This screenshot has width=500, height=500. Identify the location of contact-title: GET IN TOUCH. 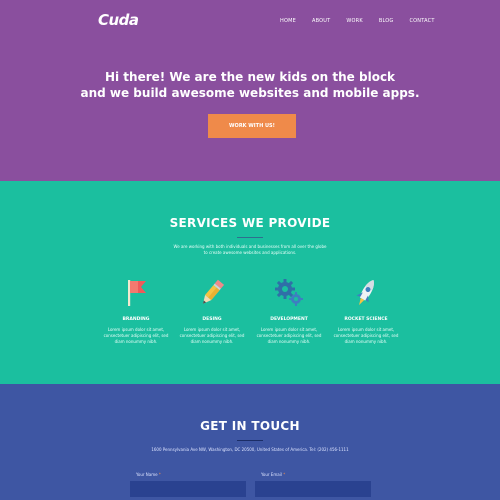
(250, 426).